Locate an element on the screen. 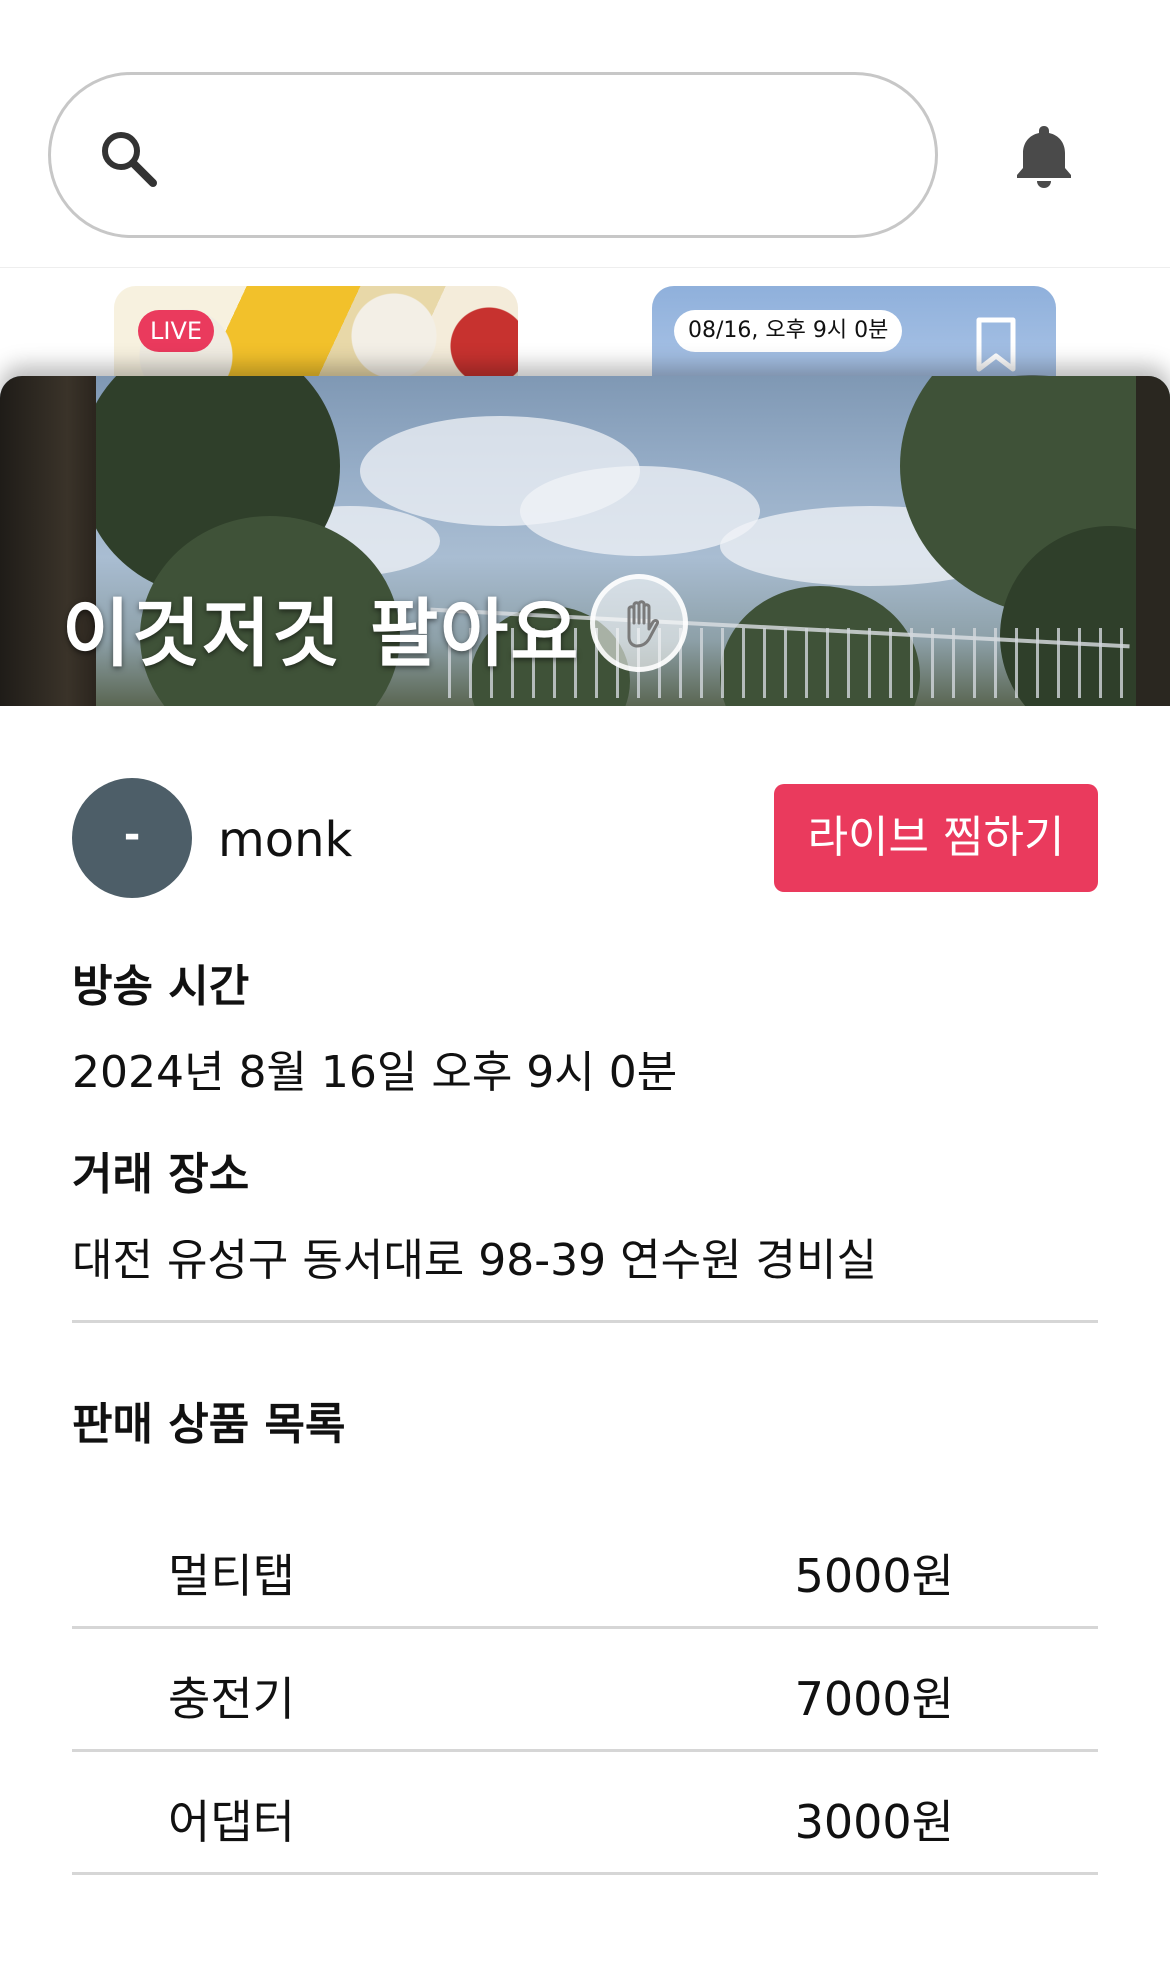  search-input is located at coordinates (541, 155).